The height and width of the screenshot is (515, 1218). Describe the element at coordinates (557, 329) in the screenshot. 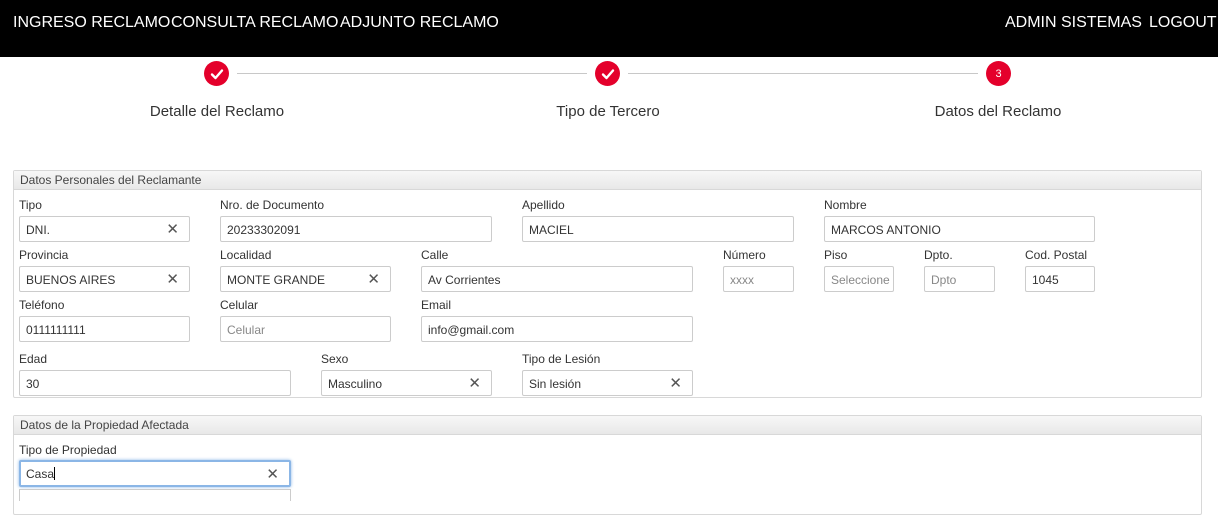

I see `email-input: info@gmail.com` at that location.